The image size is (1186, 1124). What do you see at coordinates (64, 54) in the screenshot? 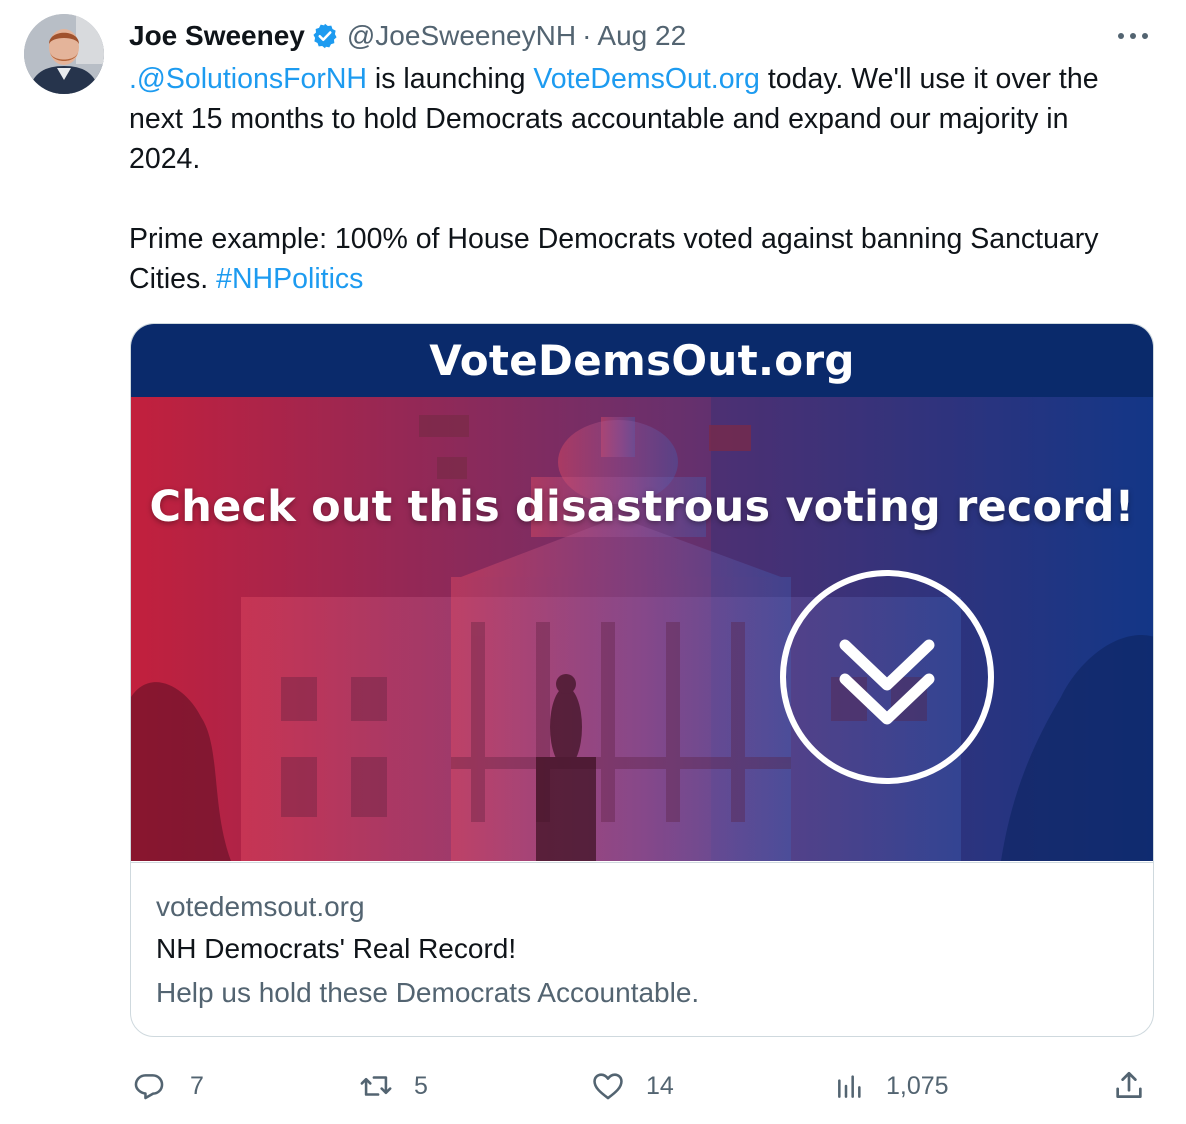
I see `author-avatar` at bounding box center [64, 54].